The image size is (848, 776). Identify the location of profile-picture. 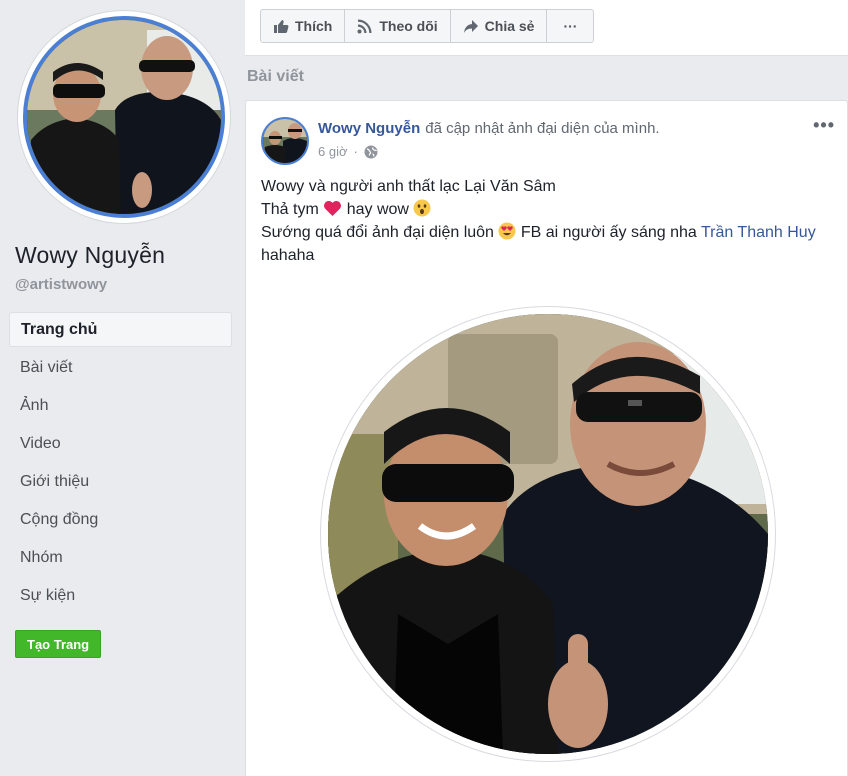
(124, 117).